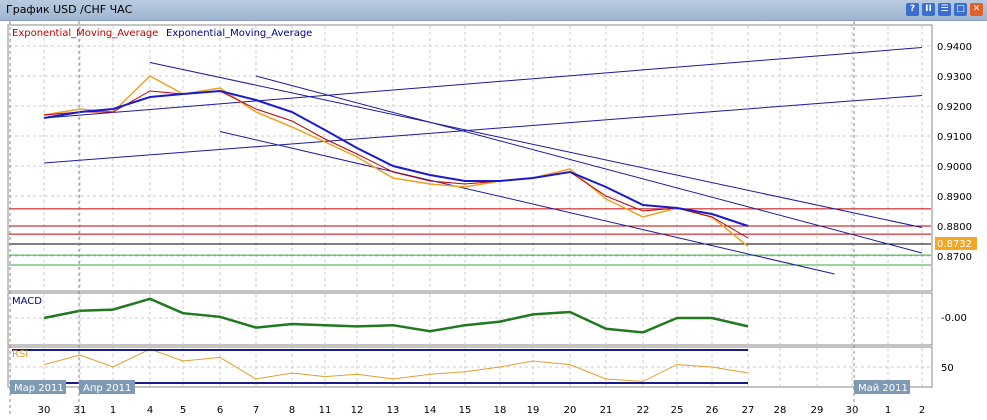 This screenshot has height=420, width=987. Describe the element at coordinates (85, 33) in the screenshot. I see `legend-ema-red: Exponential_Moving_Average` at that location.